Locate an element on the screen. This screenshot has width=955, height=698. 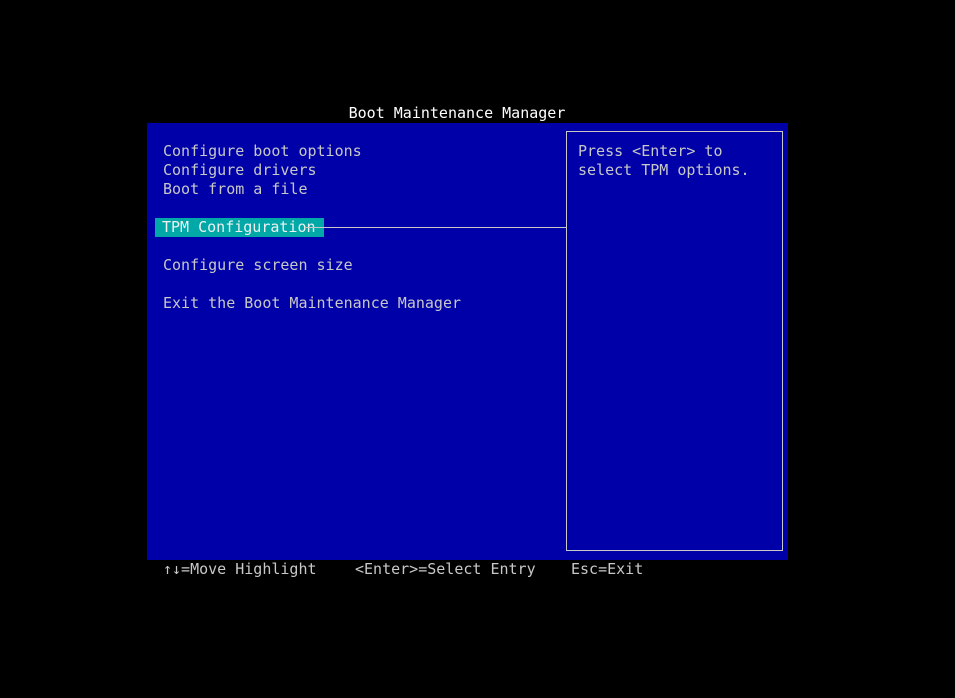
menu-item-tpm-configuration: TPM Configuration is located at coordinates (239, 227).